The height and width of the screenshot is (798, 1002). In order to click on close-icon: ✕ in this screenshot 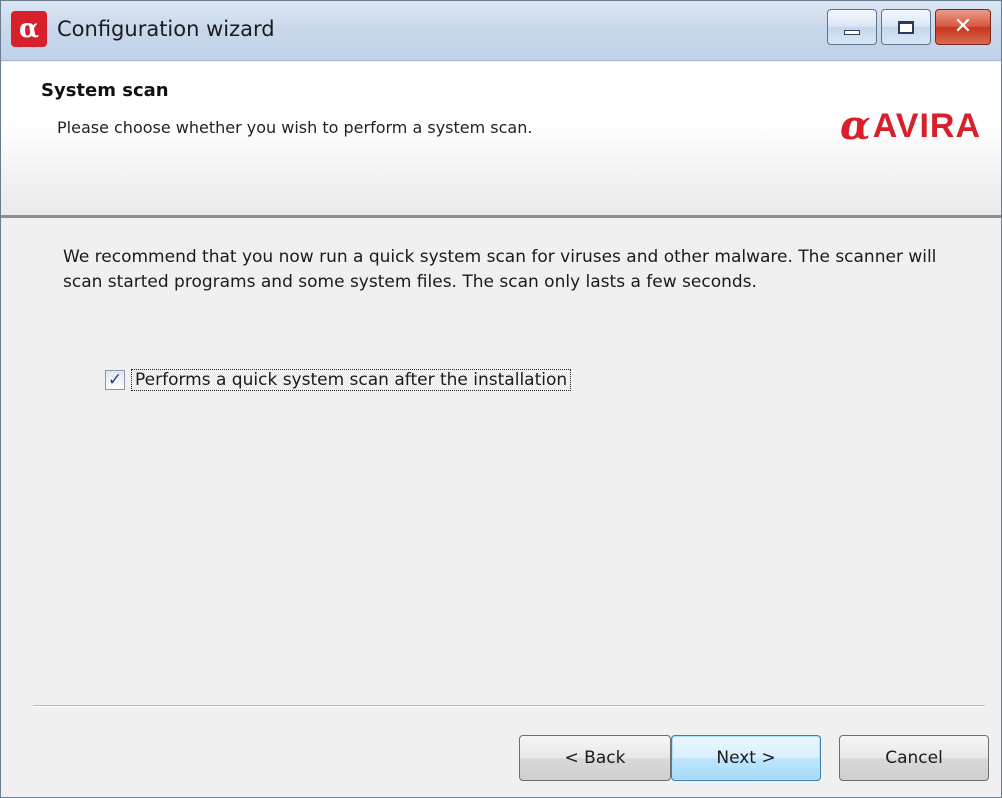, I will do `click(963, 26)`.